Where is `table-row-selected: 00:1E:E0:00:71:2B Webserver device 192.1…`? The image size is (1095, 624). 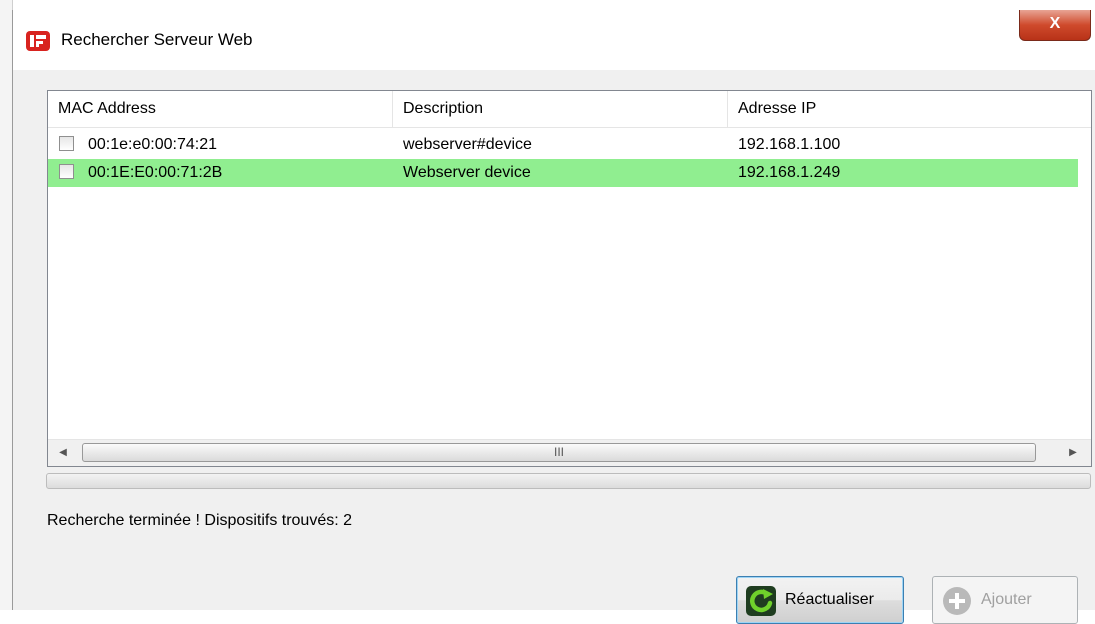
table-row-selected: 00:1E:E0:00:71:2B Webserver device 192.1… is located at coordinates (563, 173).